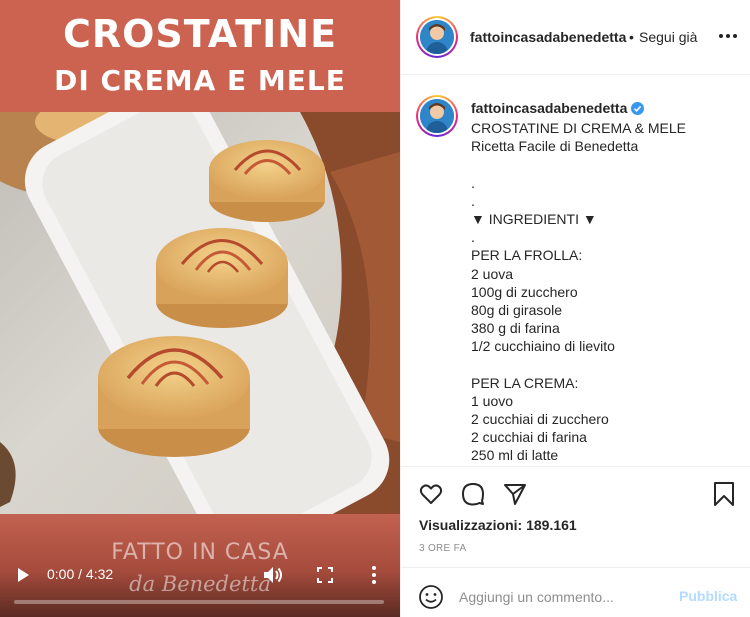 The image size is (750, 617). What do you see at coordinates (471, 525) in the screenshot?
I see `views-label: Visualizzazioni:` at bounding box center [471, 525].